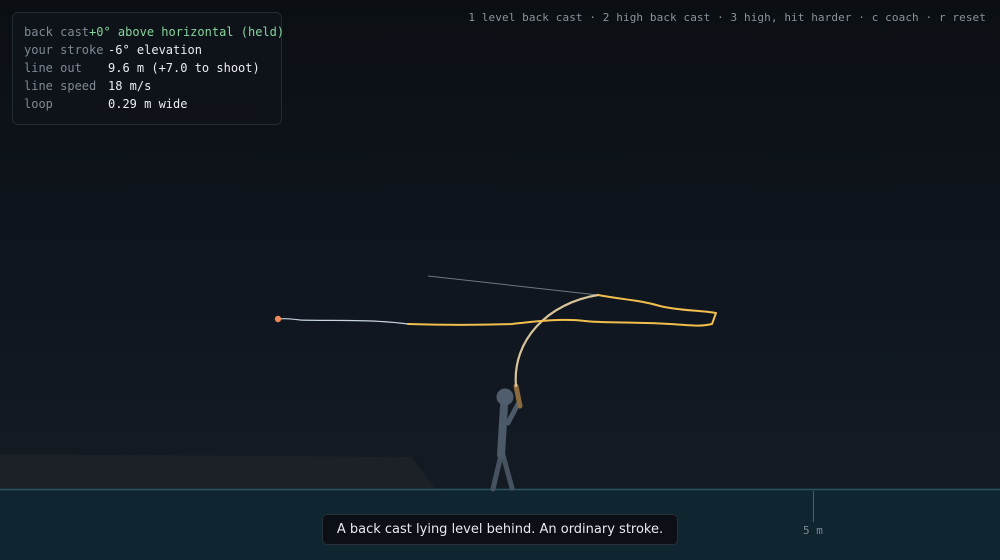  Describe the element at coordinates (57, 32) in the screenshot. I see `stat-label: back cast` at that location.